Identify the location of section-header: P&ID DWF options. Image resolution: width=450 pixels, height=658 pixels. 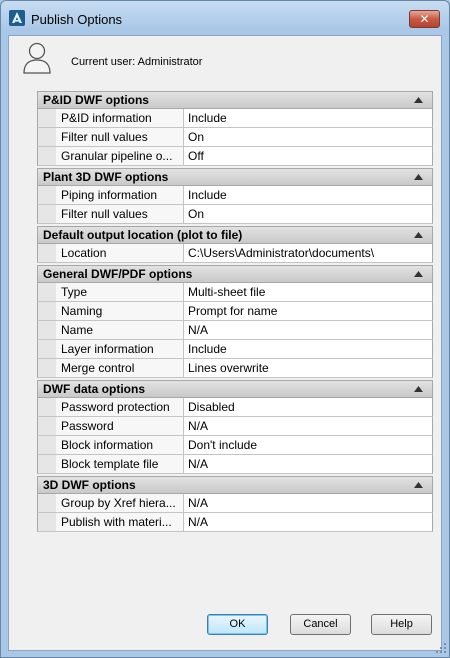
(235, 100).